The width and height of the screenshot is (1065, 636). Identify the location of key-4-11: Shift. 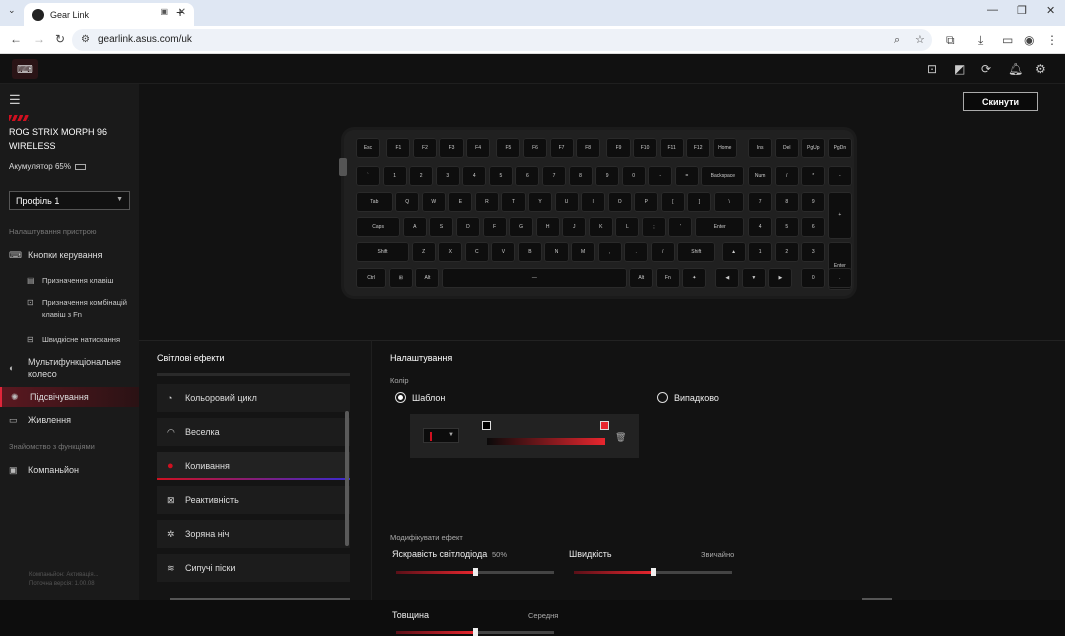
(696, 252).